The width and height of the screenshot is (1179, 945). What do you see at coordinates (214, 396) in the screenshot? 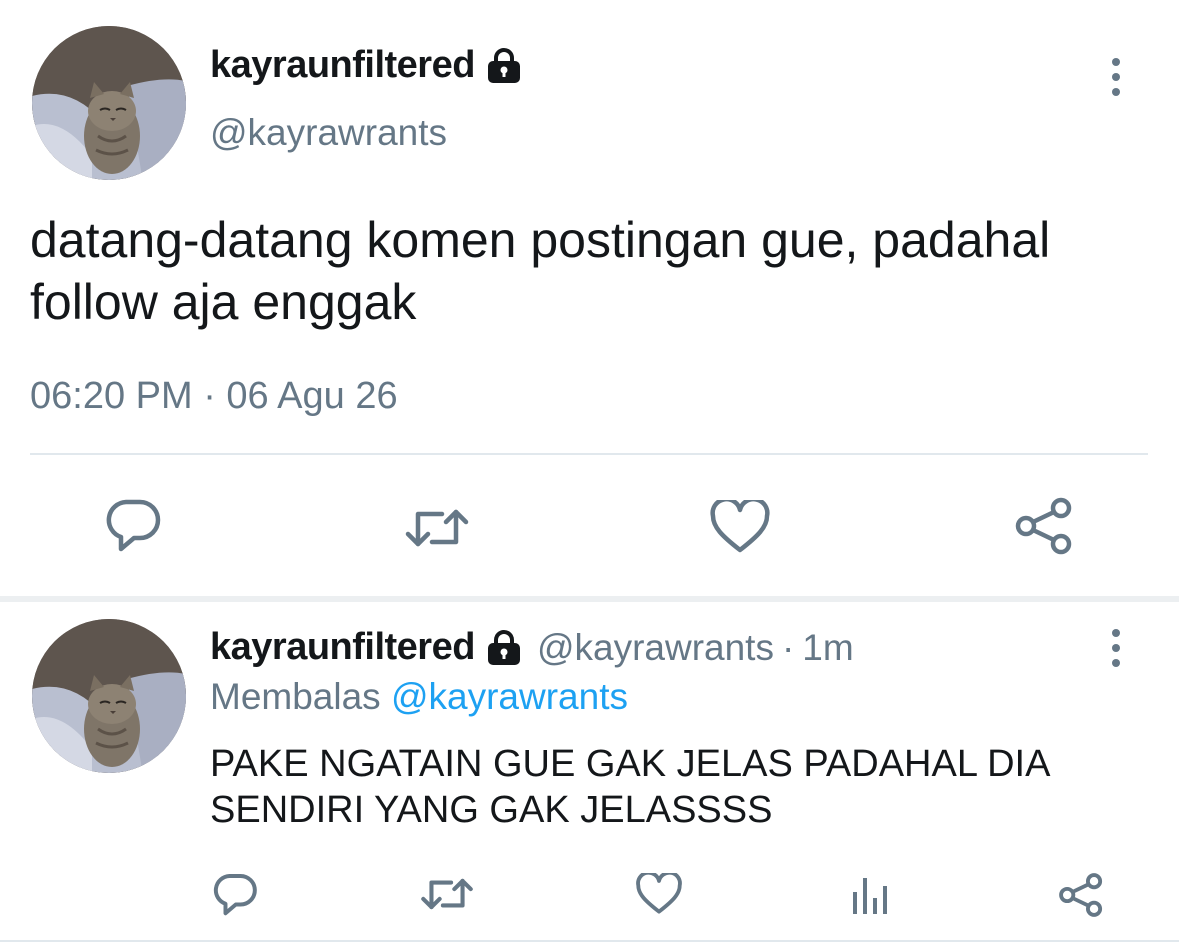
I see `tweet-timestamp: 06:20 PM · 06 Agu 26` at bounding box center [214, 396].